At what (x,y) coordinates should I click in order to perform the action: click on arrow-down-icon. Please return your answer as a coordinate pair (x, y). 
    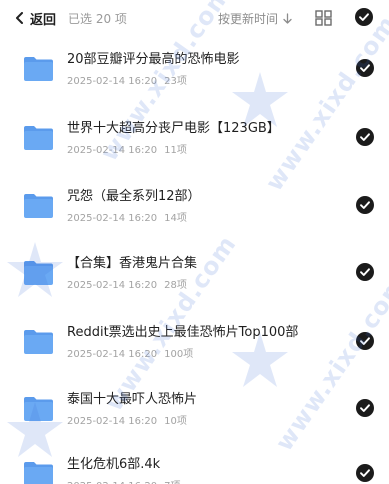
    Looking at the image, I should click on (287, 18).